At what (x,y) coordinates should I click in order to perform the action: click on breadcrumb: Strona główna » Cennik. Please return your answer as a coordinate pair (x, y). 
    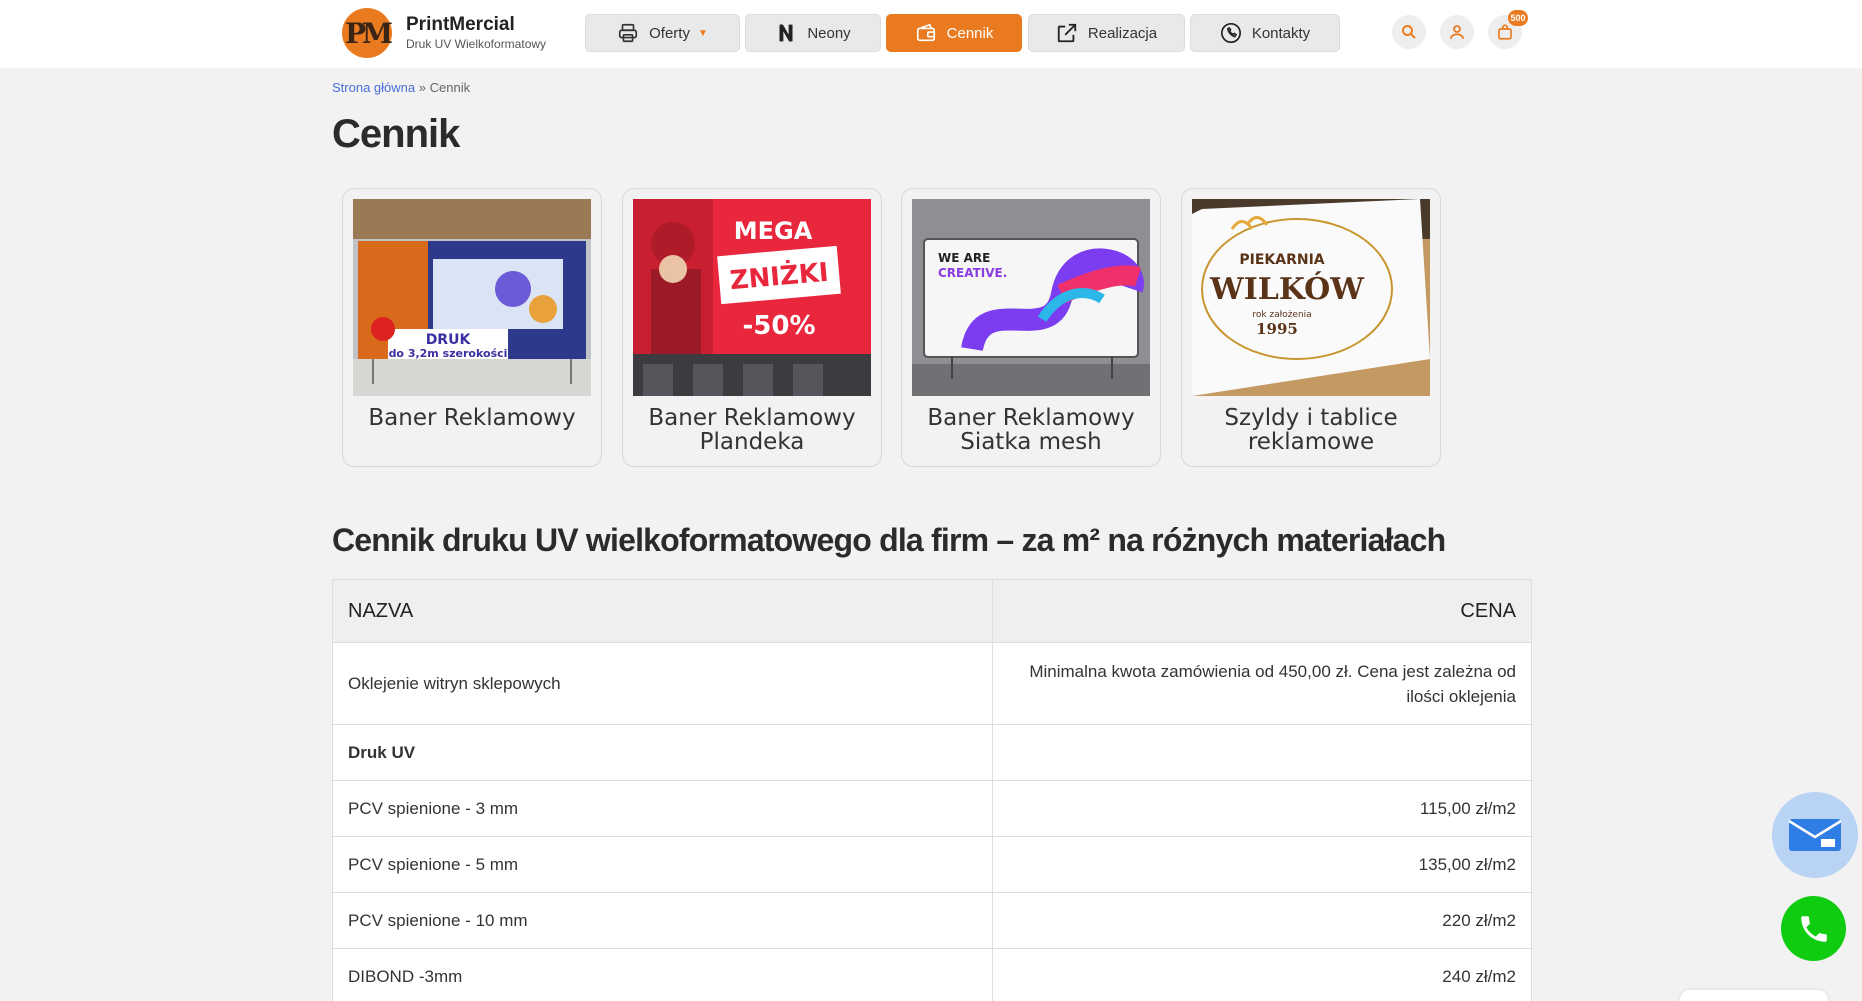
    Looking at the image, I should click on (401, 87).